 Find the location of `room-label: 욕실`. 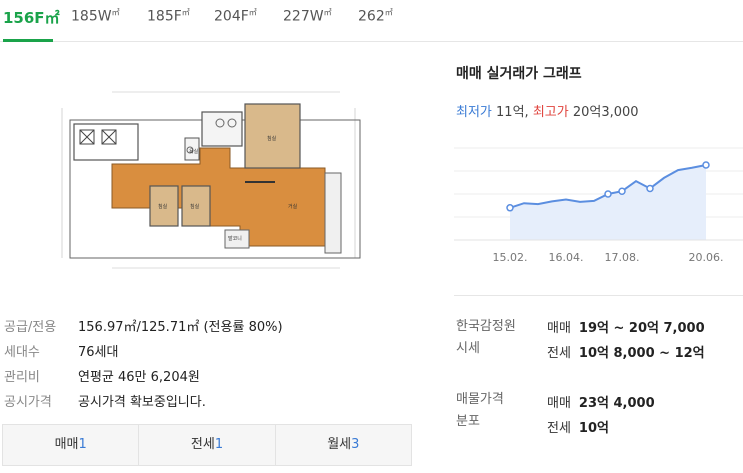

room-label: 욕실 is located at coordinates (194, 151).